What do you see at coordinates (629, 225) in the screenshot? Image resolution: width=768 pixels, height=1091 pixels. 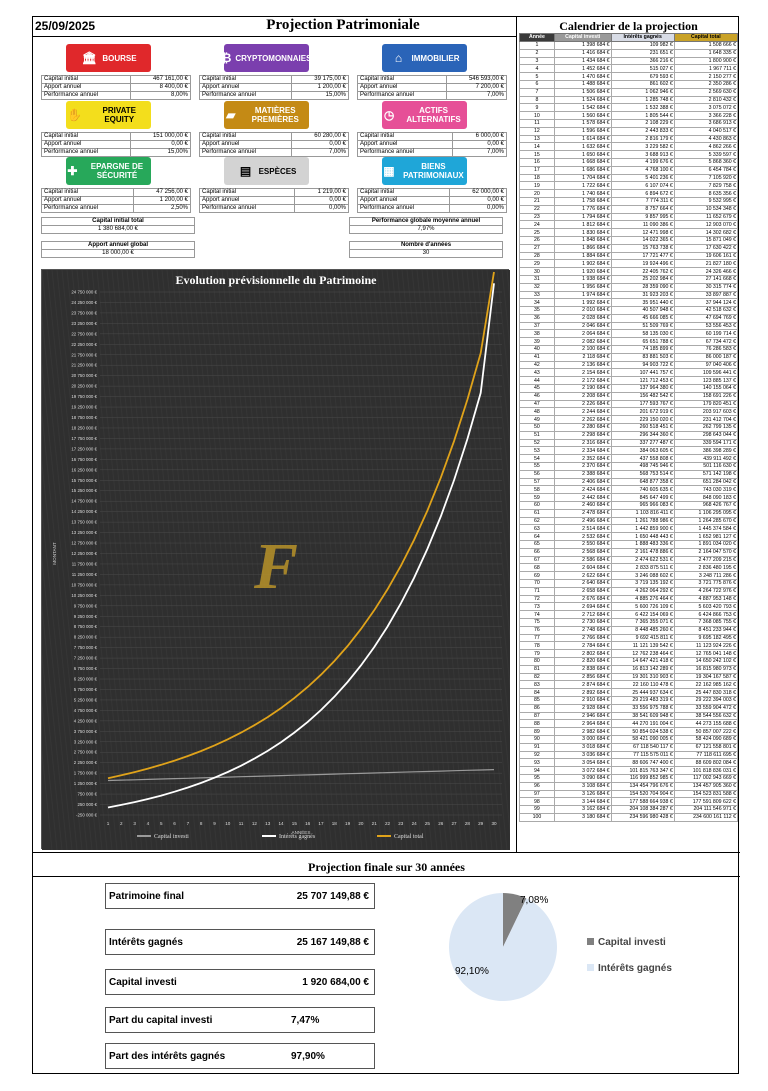 I see `table-row: 24 1 812 684 €11 090 386 €12 903 070 €` at bounding box center [629, 225].